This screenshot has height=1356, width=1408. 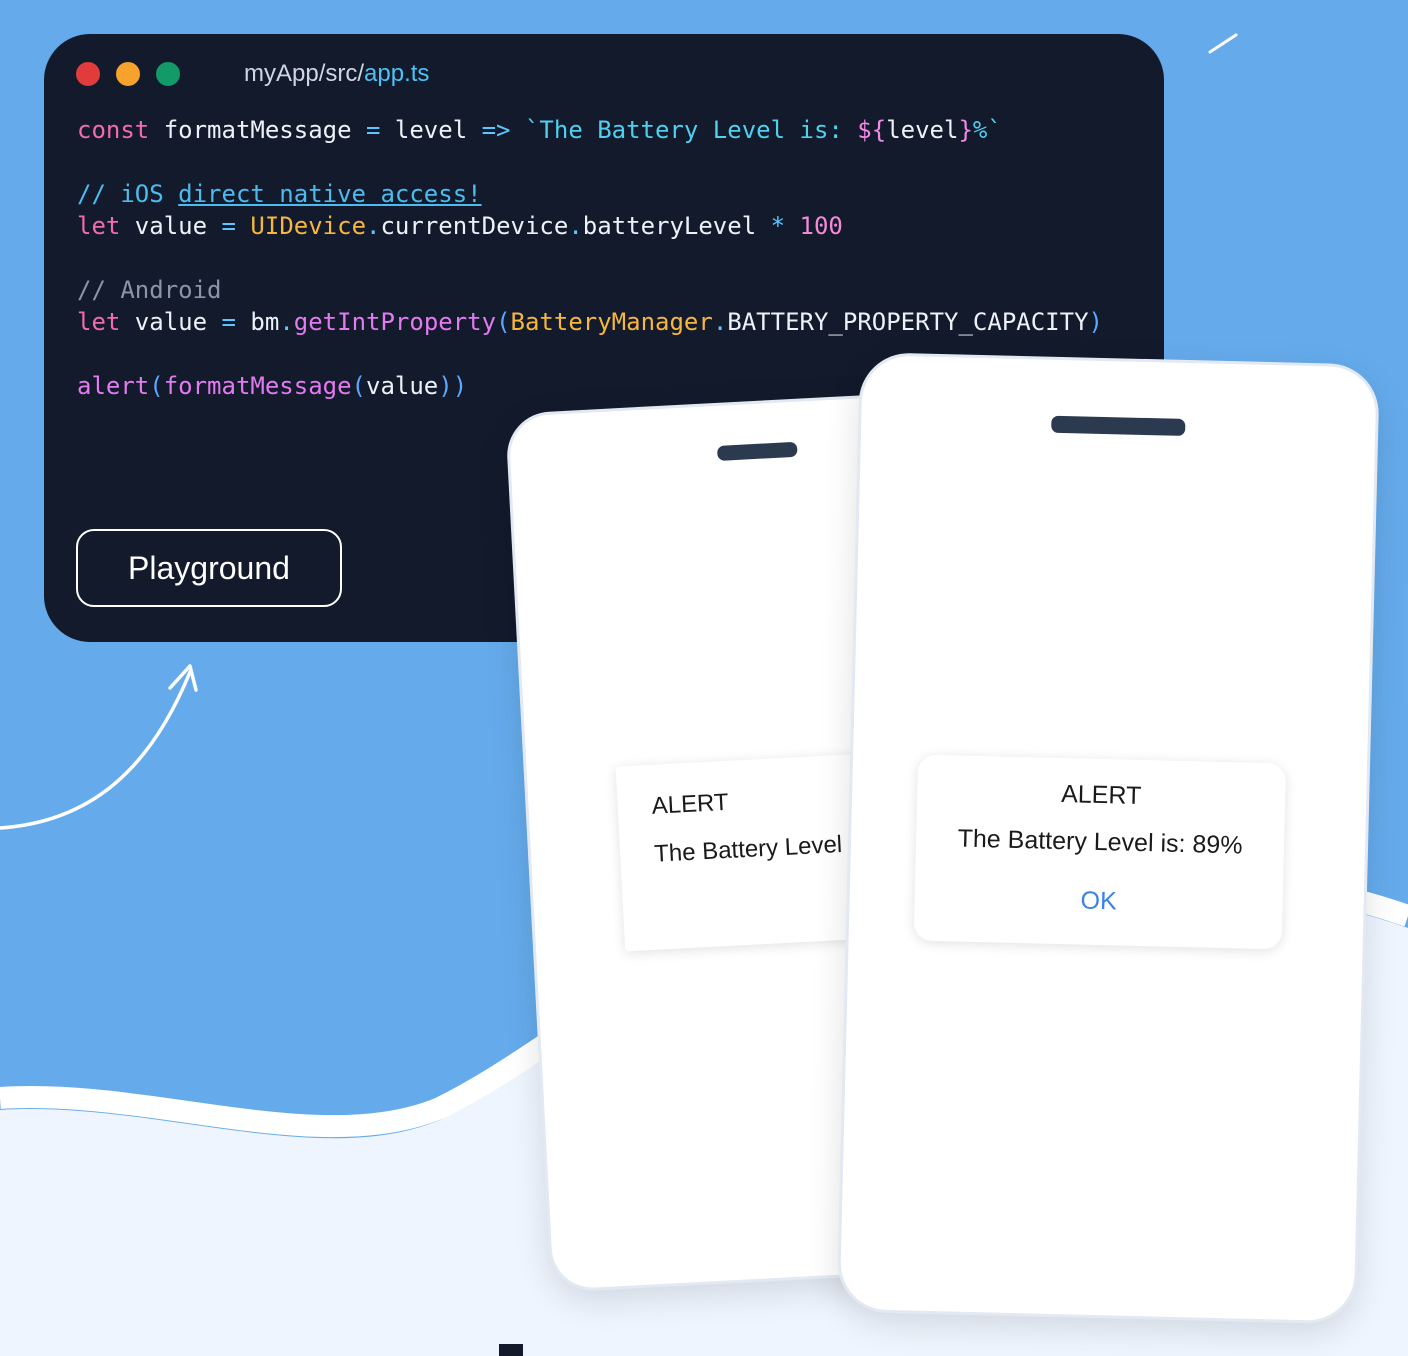 What do you see at coordinates (496, 130) in the screenshot?
I see `code-operator: =>` at bounding box center [496, 130].